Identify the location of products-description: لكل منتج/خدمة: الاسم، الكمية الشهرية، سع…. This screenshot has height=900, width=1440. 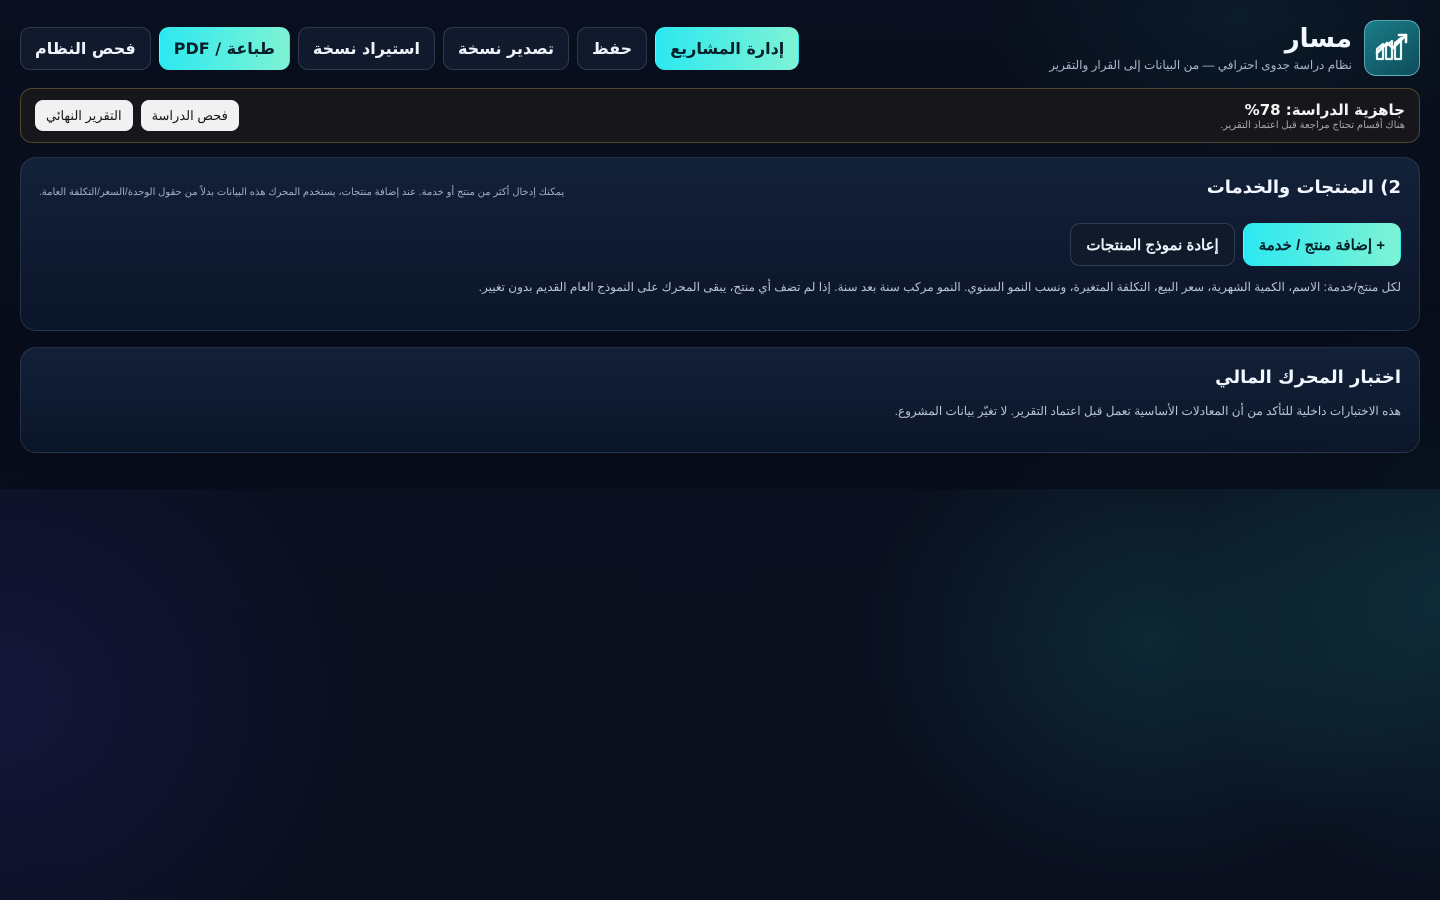
(939, 287).